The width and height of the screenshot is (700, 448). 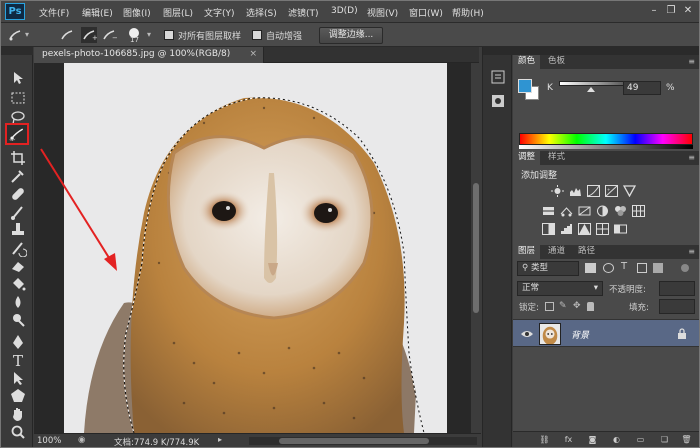 I want to click on zoom-level: 100%, so click(x=49, y=441).